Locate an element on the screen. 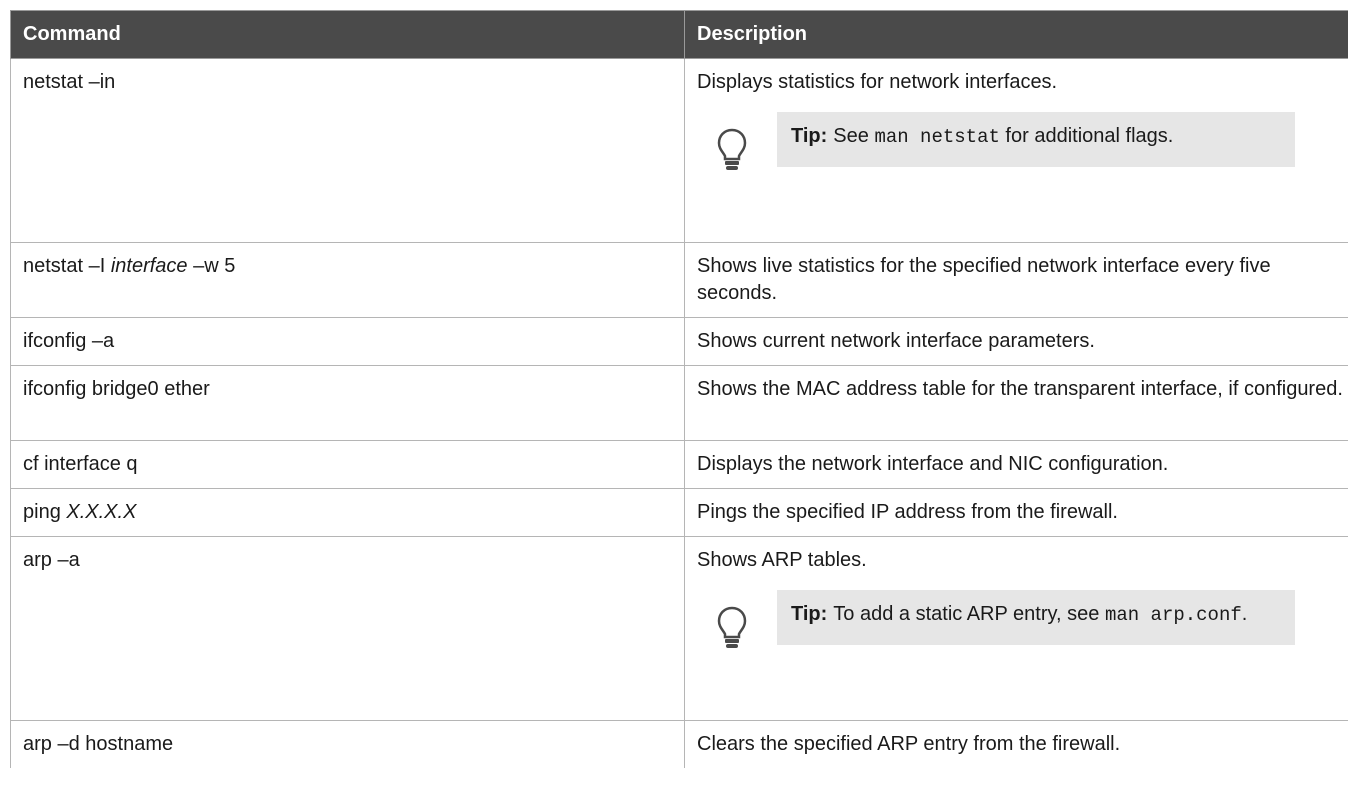 This screenshot has height=798, width=1348. tip-code: man arp.conf is located at coordinates (1173, 615).